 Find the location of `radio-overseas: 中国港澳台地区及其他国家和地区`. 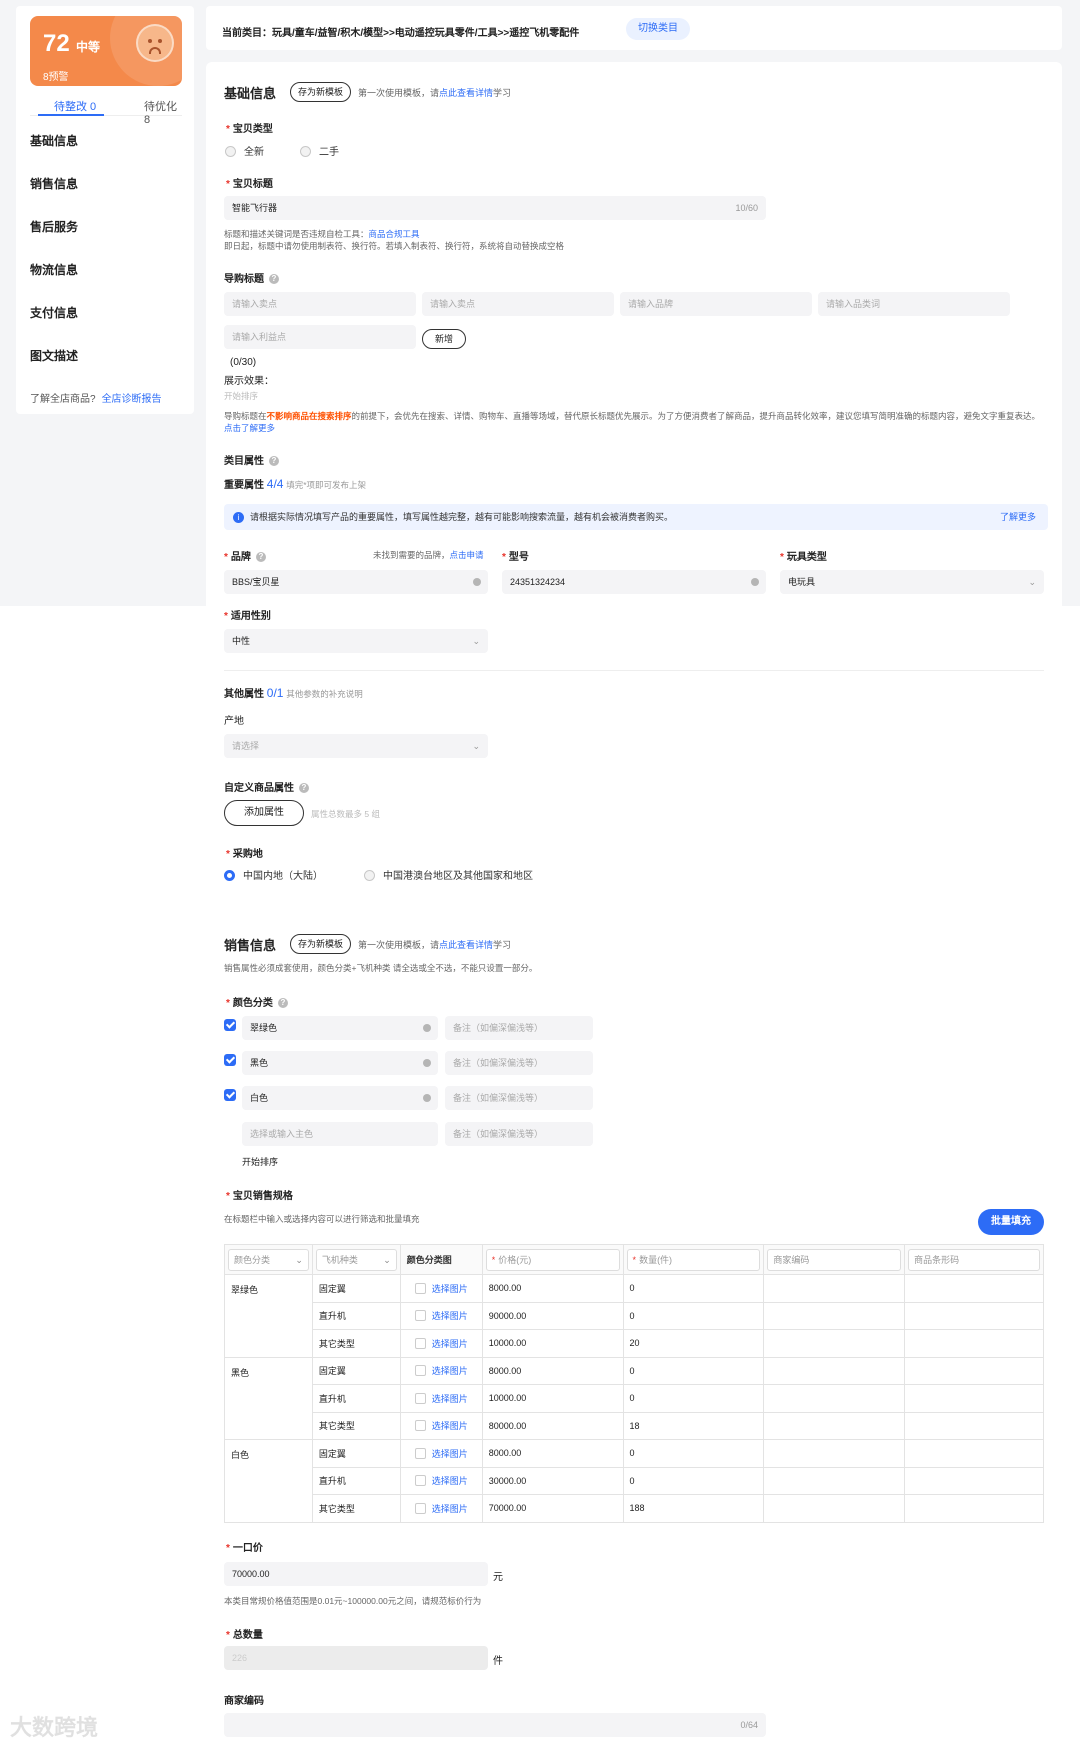

radio-overseas: 中国港澳台地区及其他国家和地区 is located at coordinates (448, 874).